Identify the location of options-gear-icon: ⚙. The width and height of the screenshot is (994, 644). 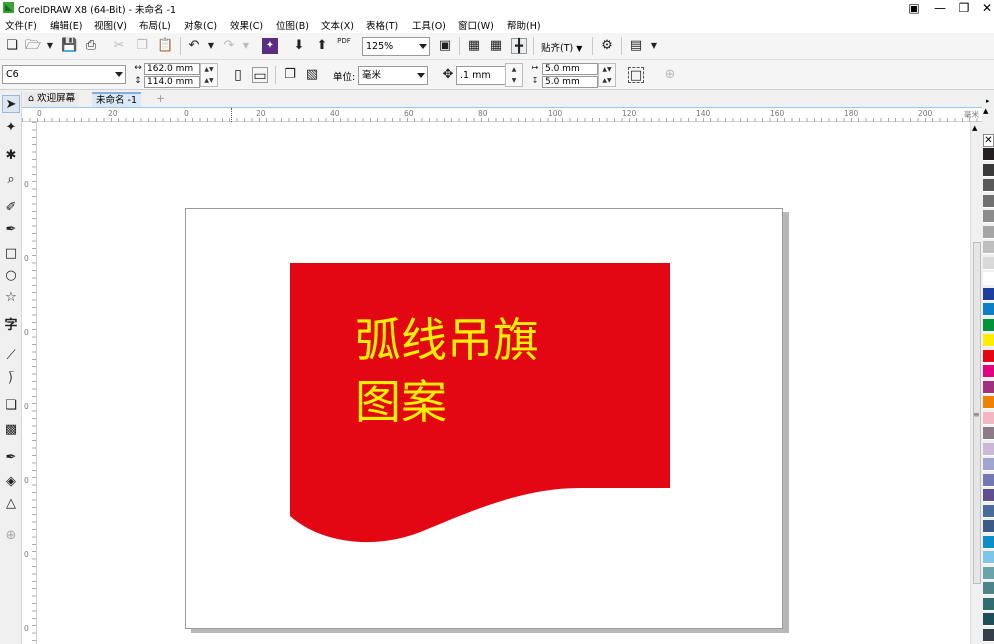
(607, 46).